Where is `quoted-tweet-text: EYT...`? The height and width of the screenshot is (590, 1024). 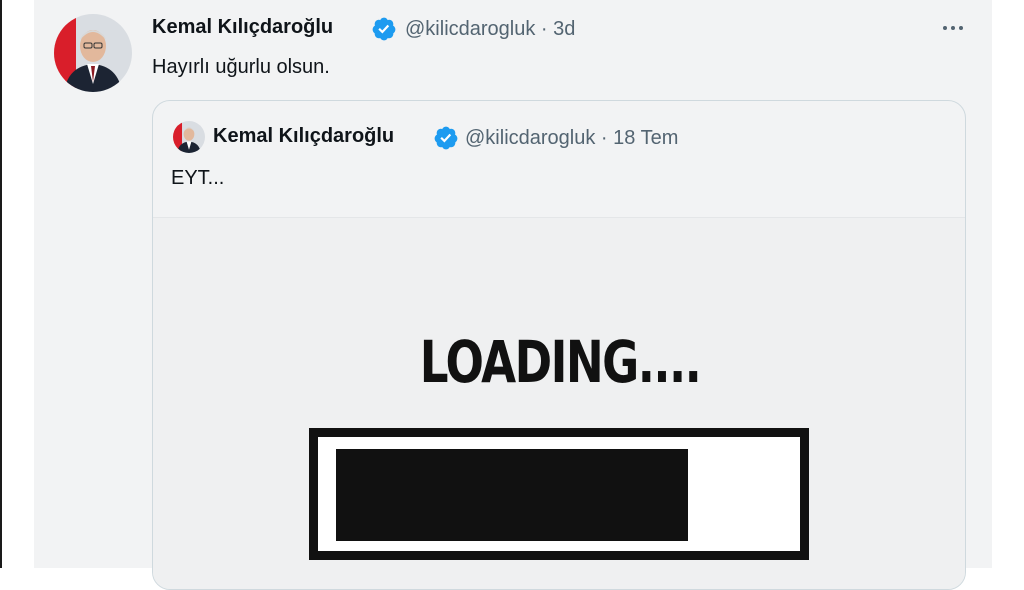
quoted-tweet-text: EYT... is located at coordinates (198, 178).